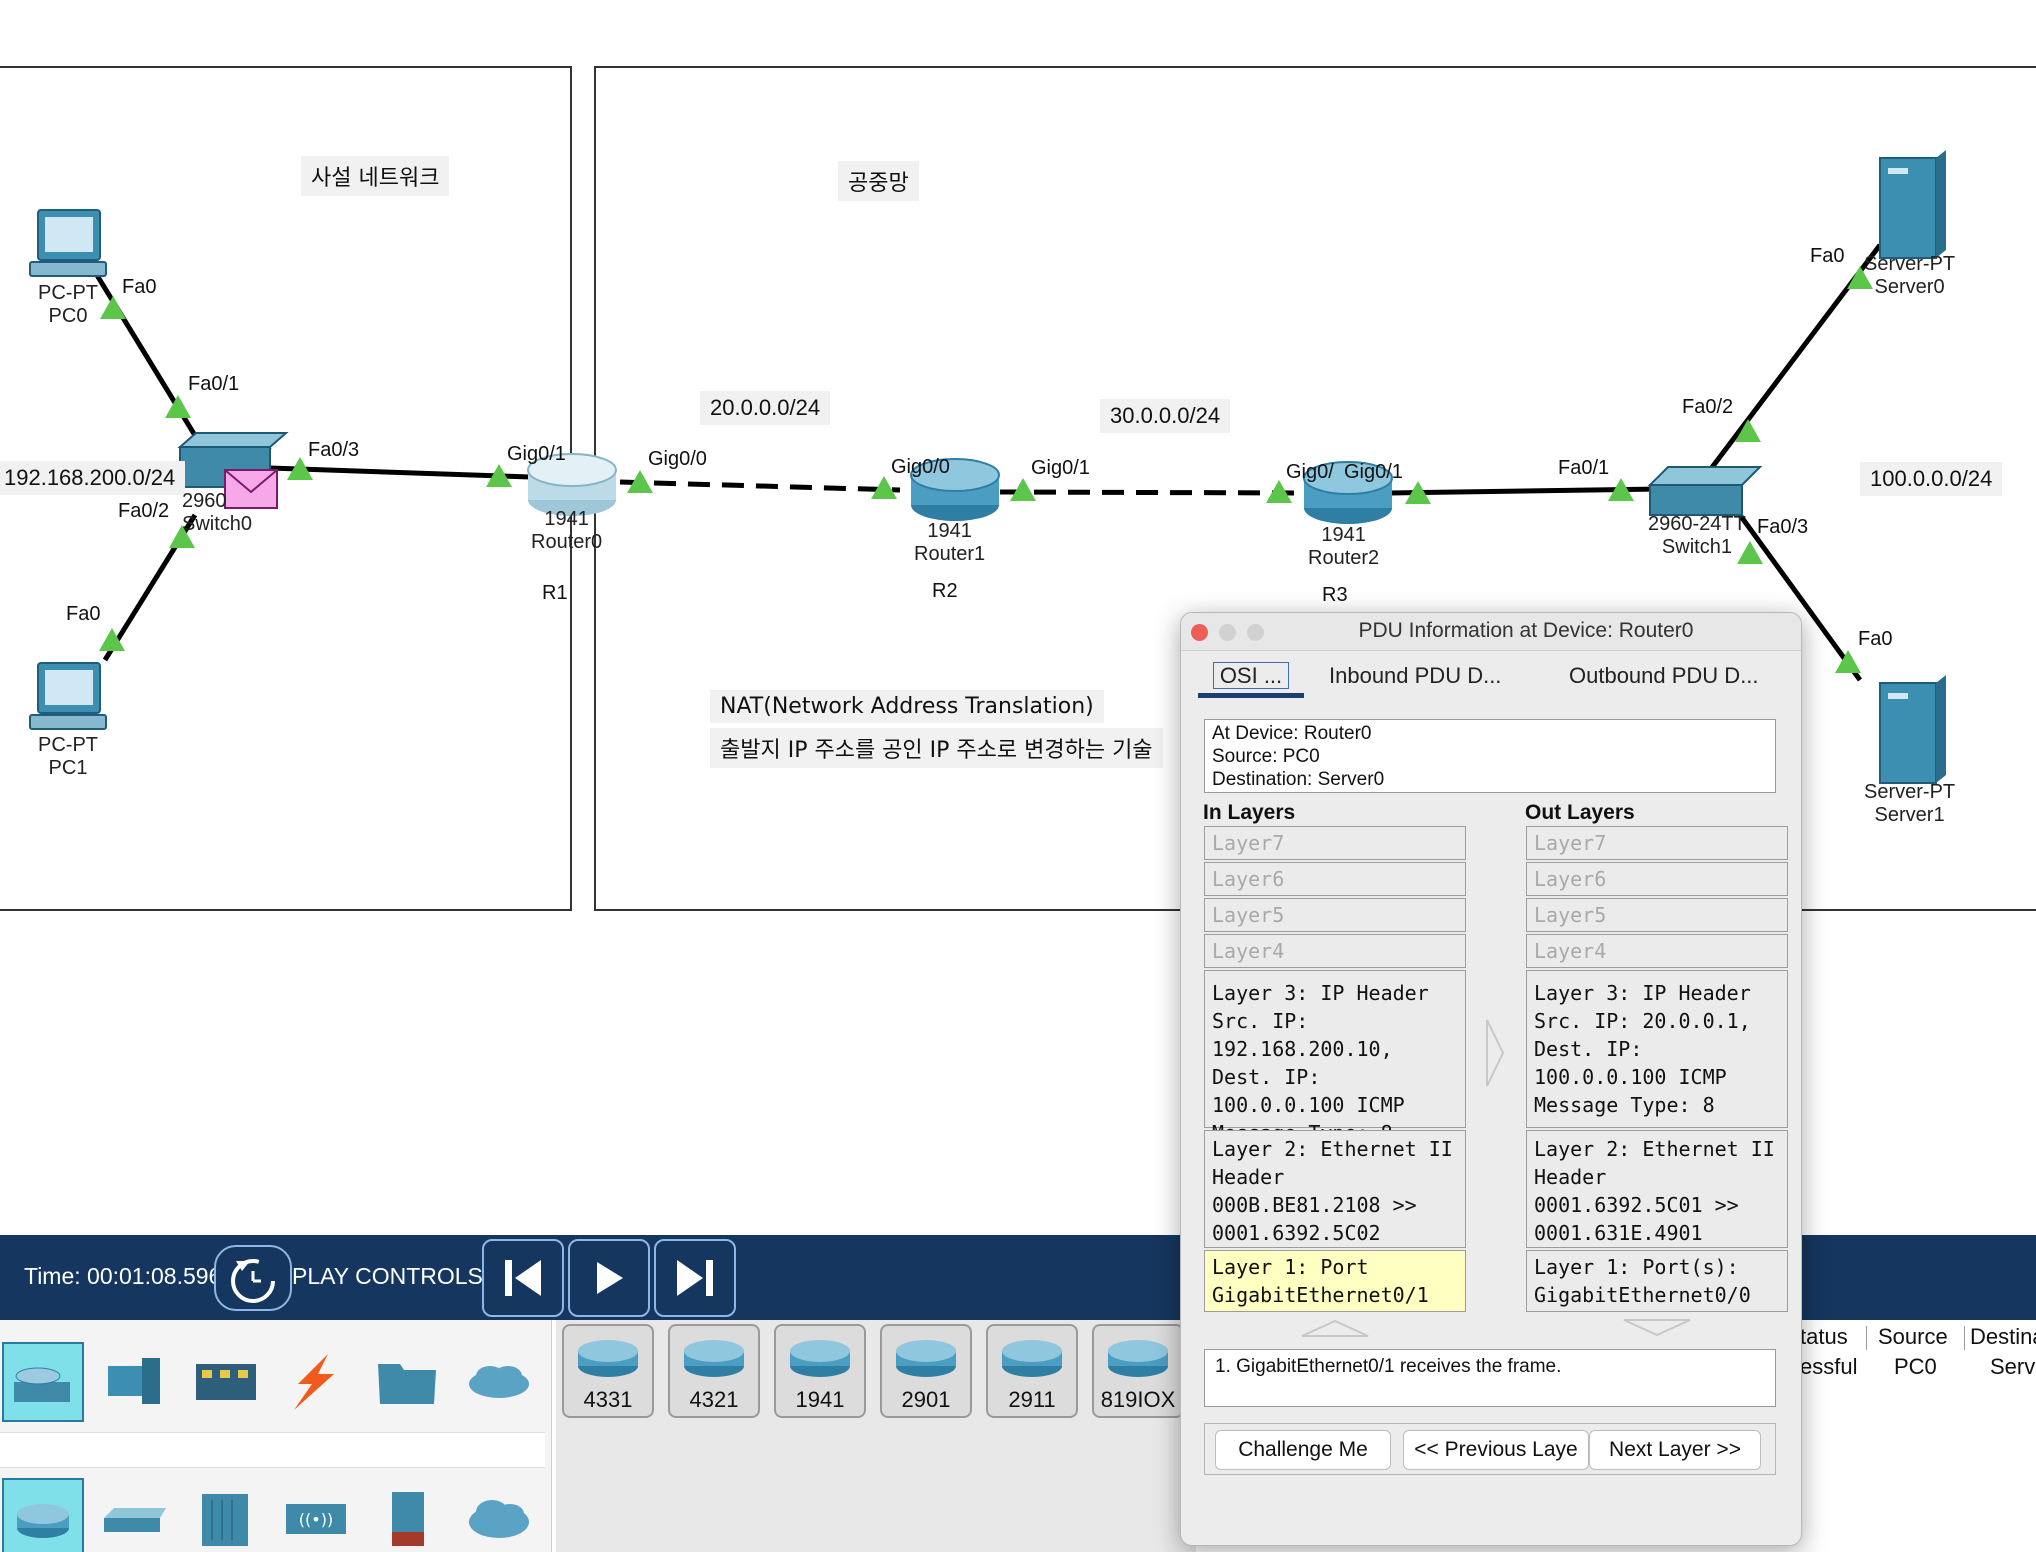 The width and height of the screenshot is (2036, 1552). I want to click on device-router1: 1941 Router1, so click(949, 543).